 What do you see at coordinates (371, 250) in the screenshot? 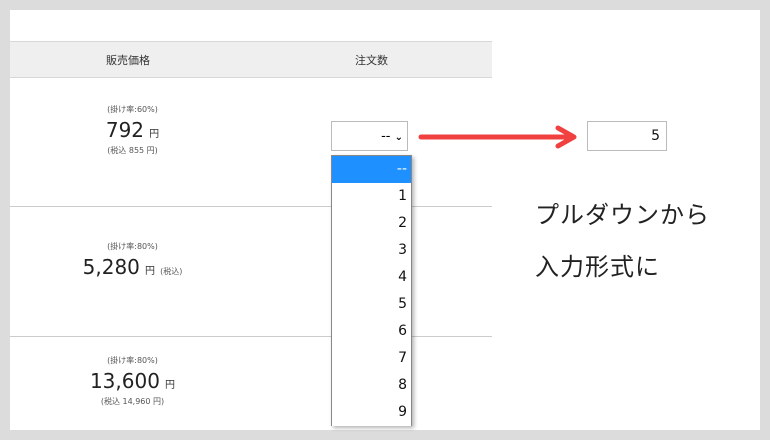
I see `dropdown-option: 3` at bounding box center [371, 250].